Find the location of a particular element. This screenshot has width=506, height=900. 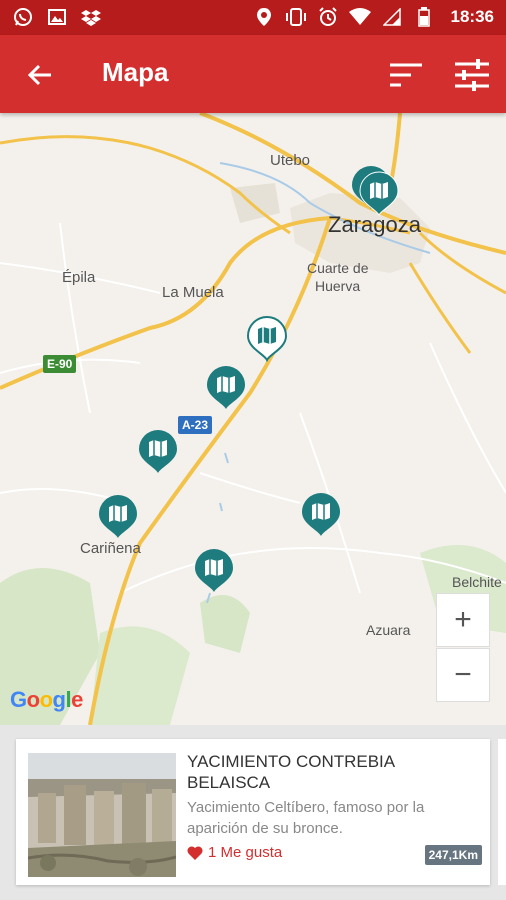

alarm-icon is located at coordinates (328, 17).